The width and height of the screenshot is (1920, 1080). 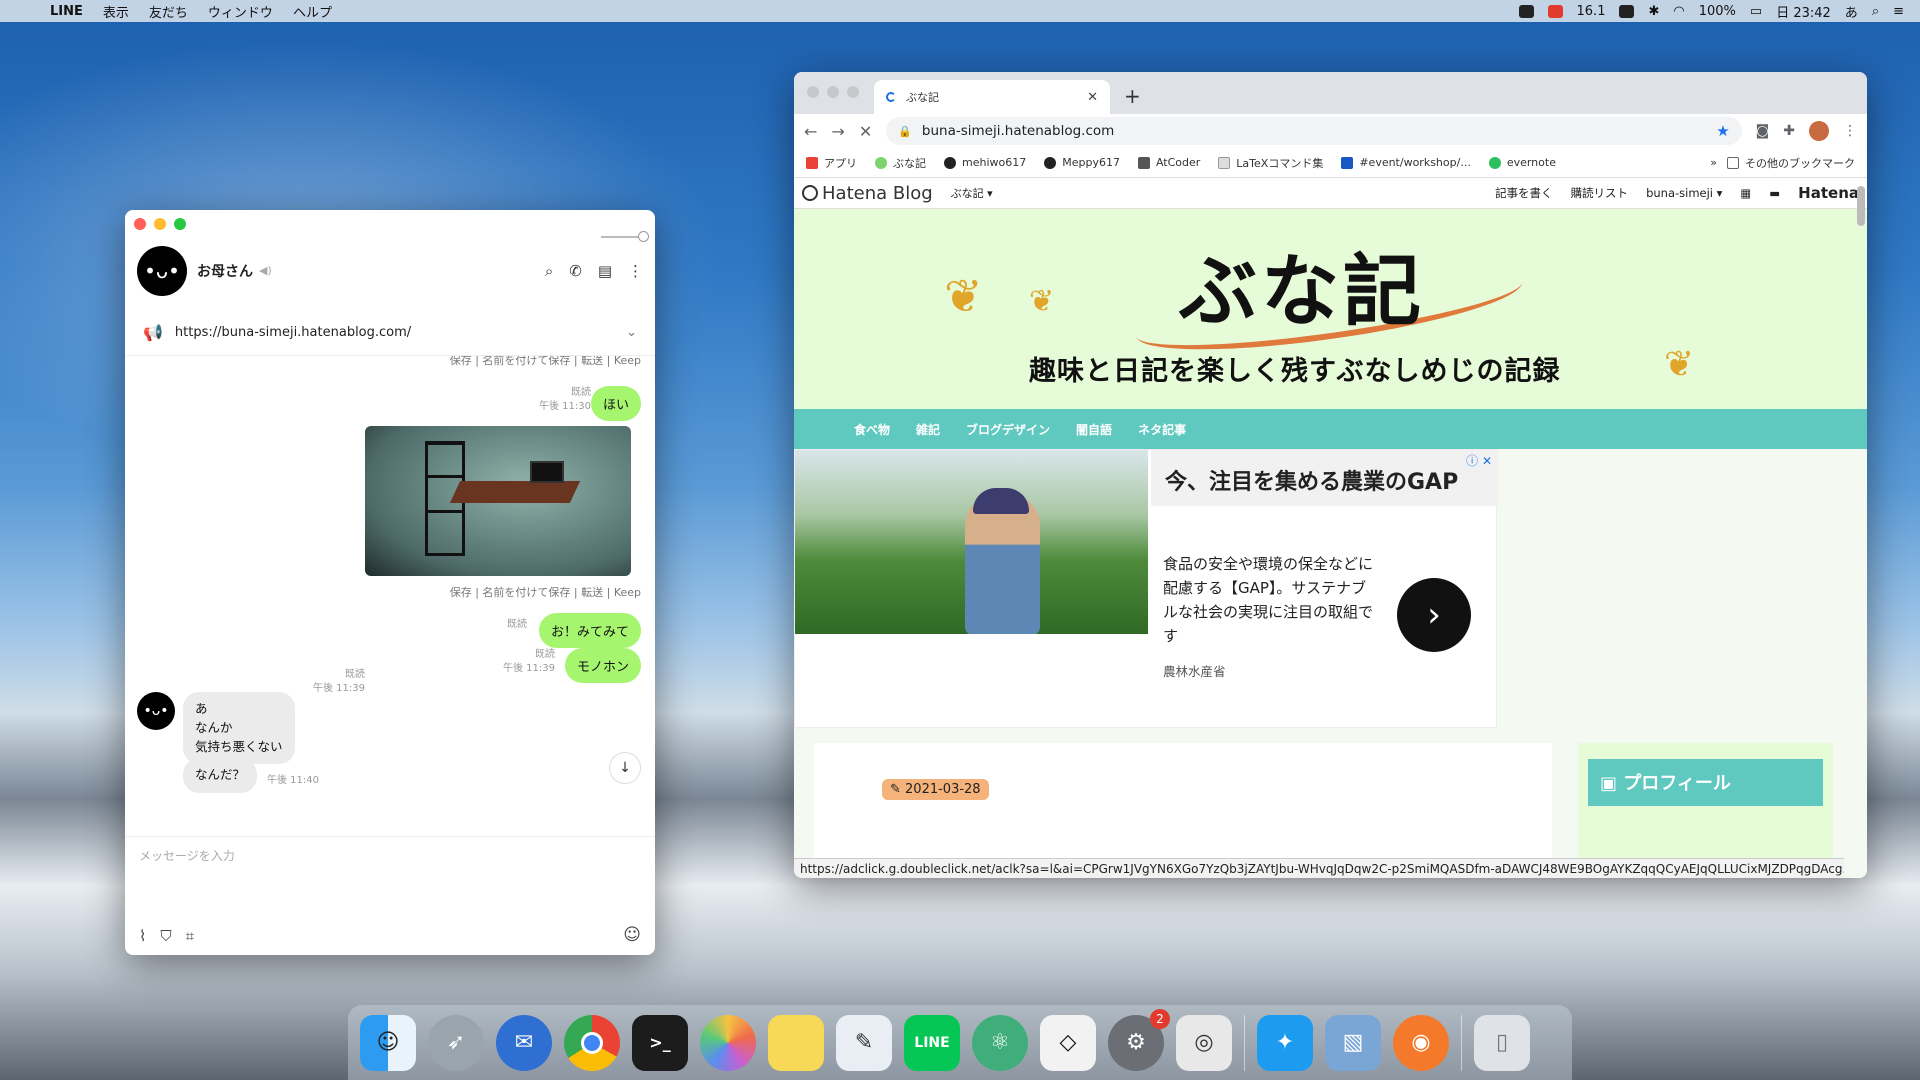 What do you see at coordinates (592, 1042) in the screenshot?
I see `chrome-icon` at bounding box center [592, 1042].